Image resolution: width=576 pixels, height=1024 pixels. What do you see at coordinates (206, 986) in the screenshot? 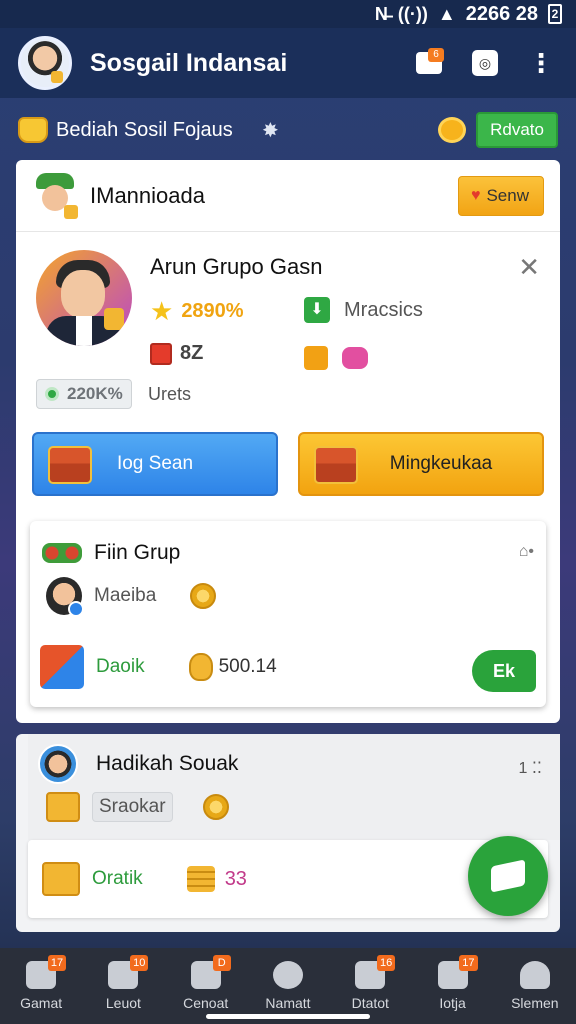
I see `nav-item-cenoat: D Cenoat` at bounding box center [206, 986].